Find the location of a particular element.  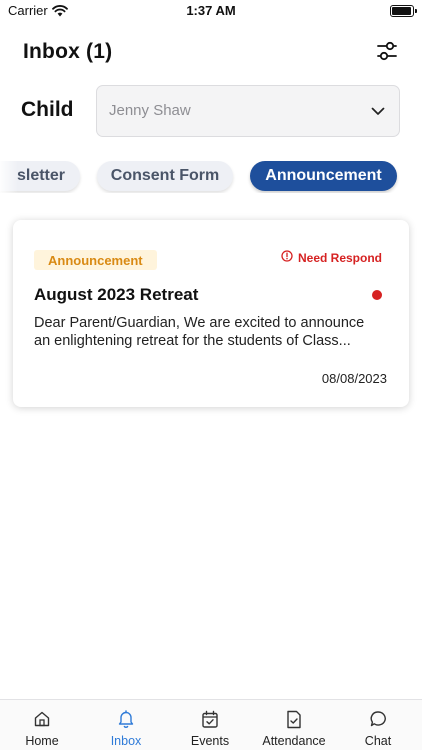

status-bar: Carrier 1:37 AM is located at coordinates (211, 11).